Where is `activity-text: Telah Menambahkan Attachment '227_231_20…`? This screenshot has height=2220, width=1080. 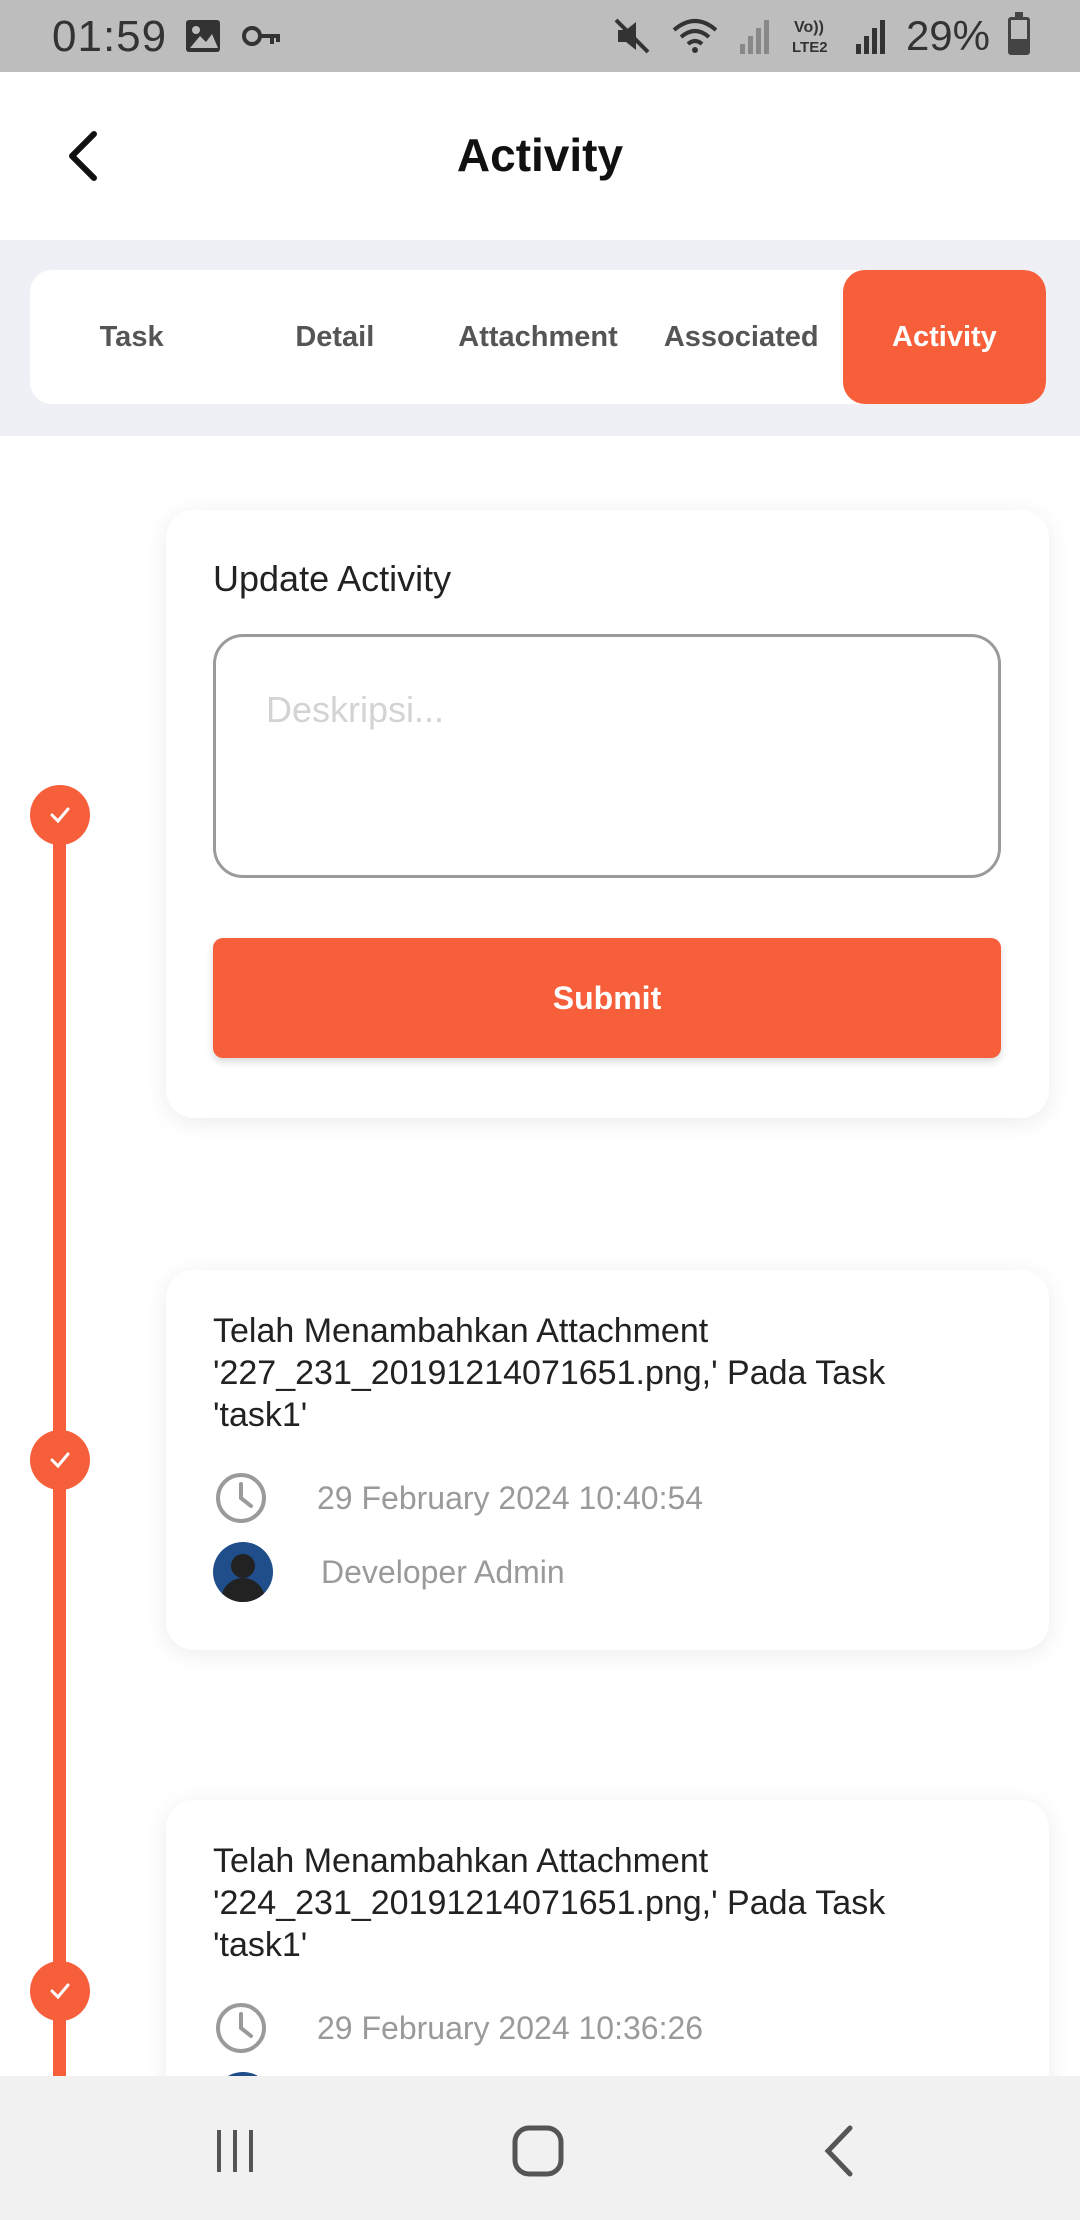 activity-text: Telah Menambahkan Attachment '227_231_20… is located at coordinates (549, 1373).